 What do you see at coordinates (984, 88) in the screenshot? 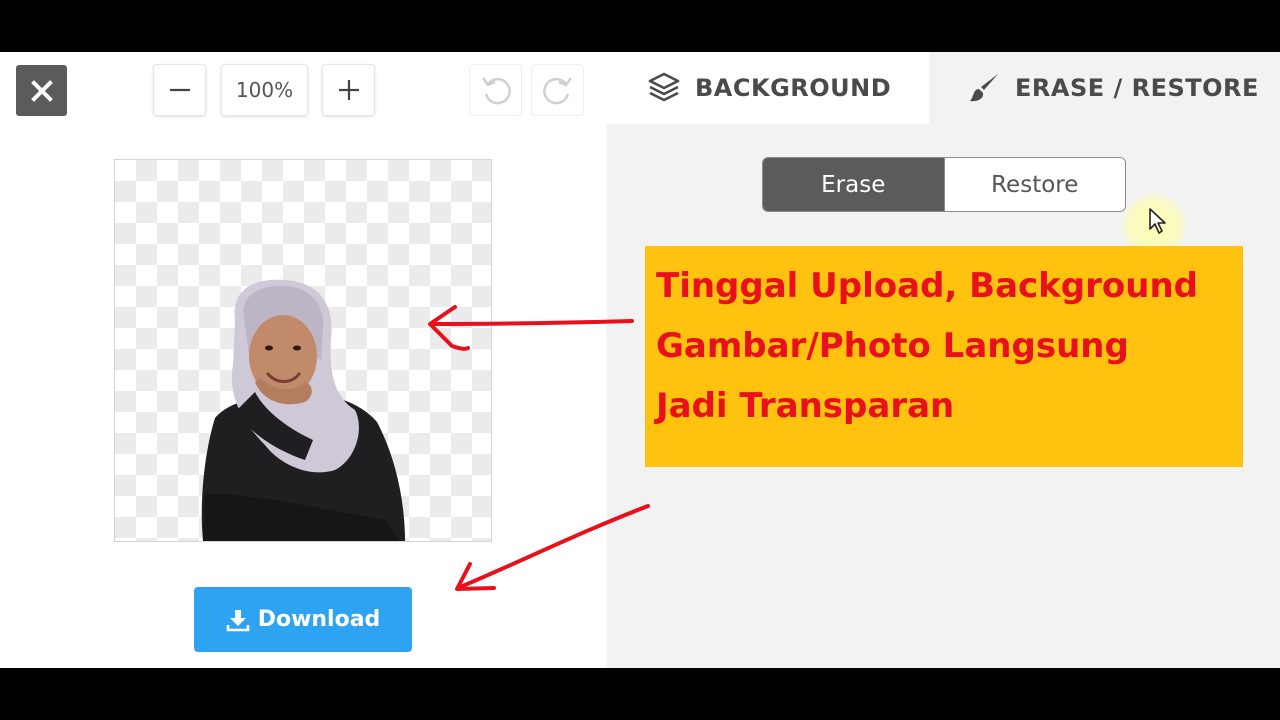
I see `brush-icon` at bounding box center [984, 88].